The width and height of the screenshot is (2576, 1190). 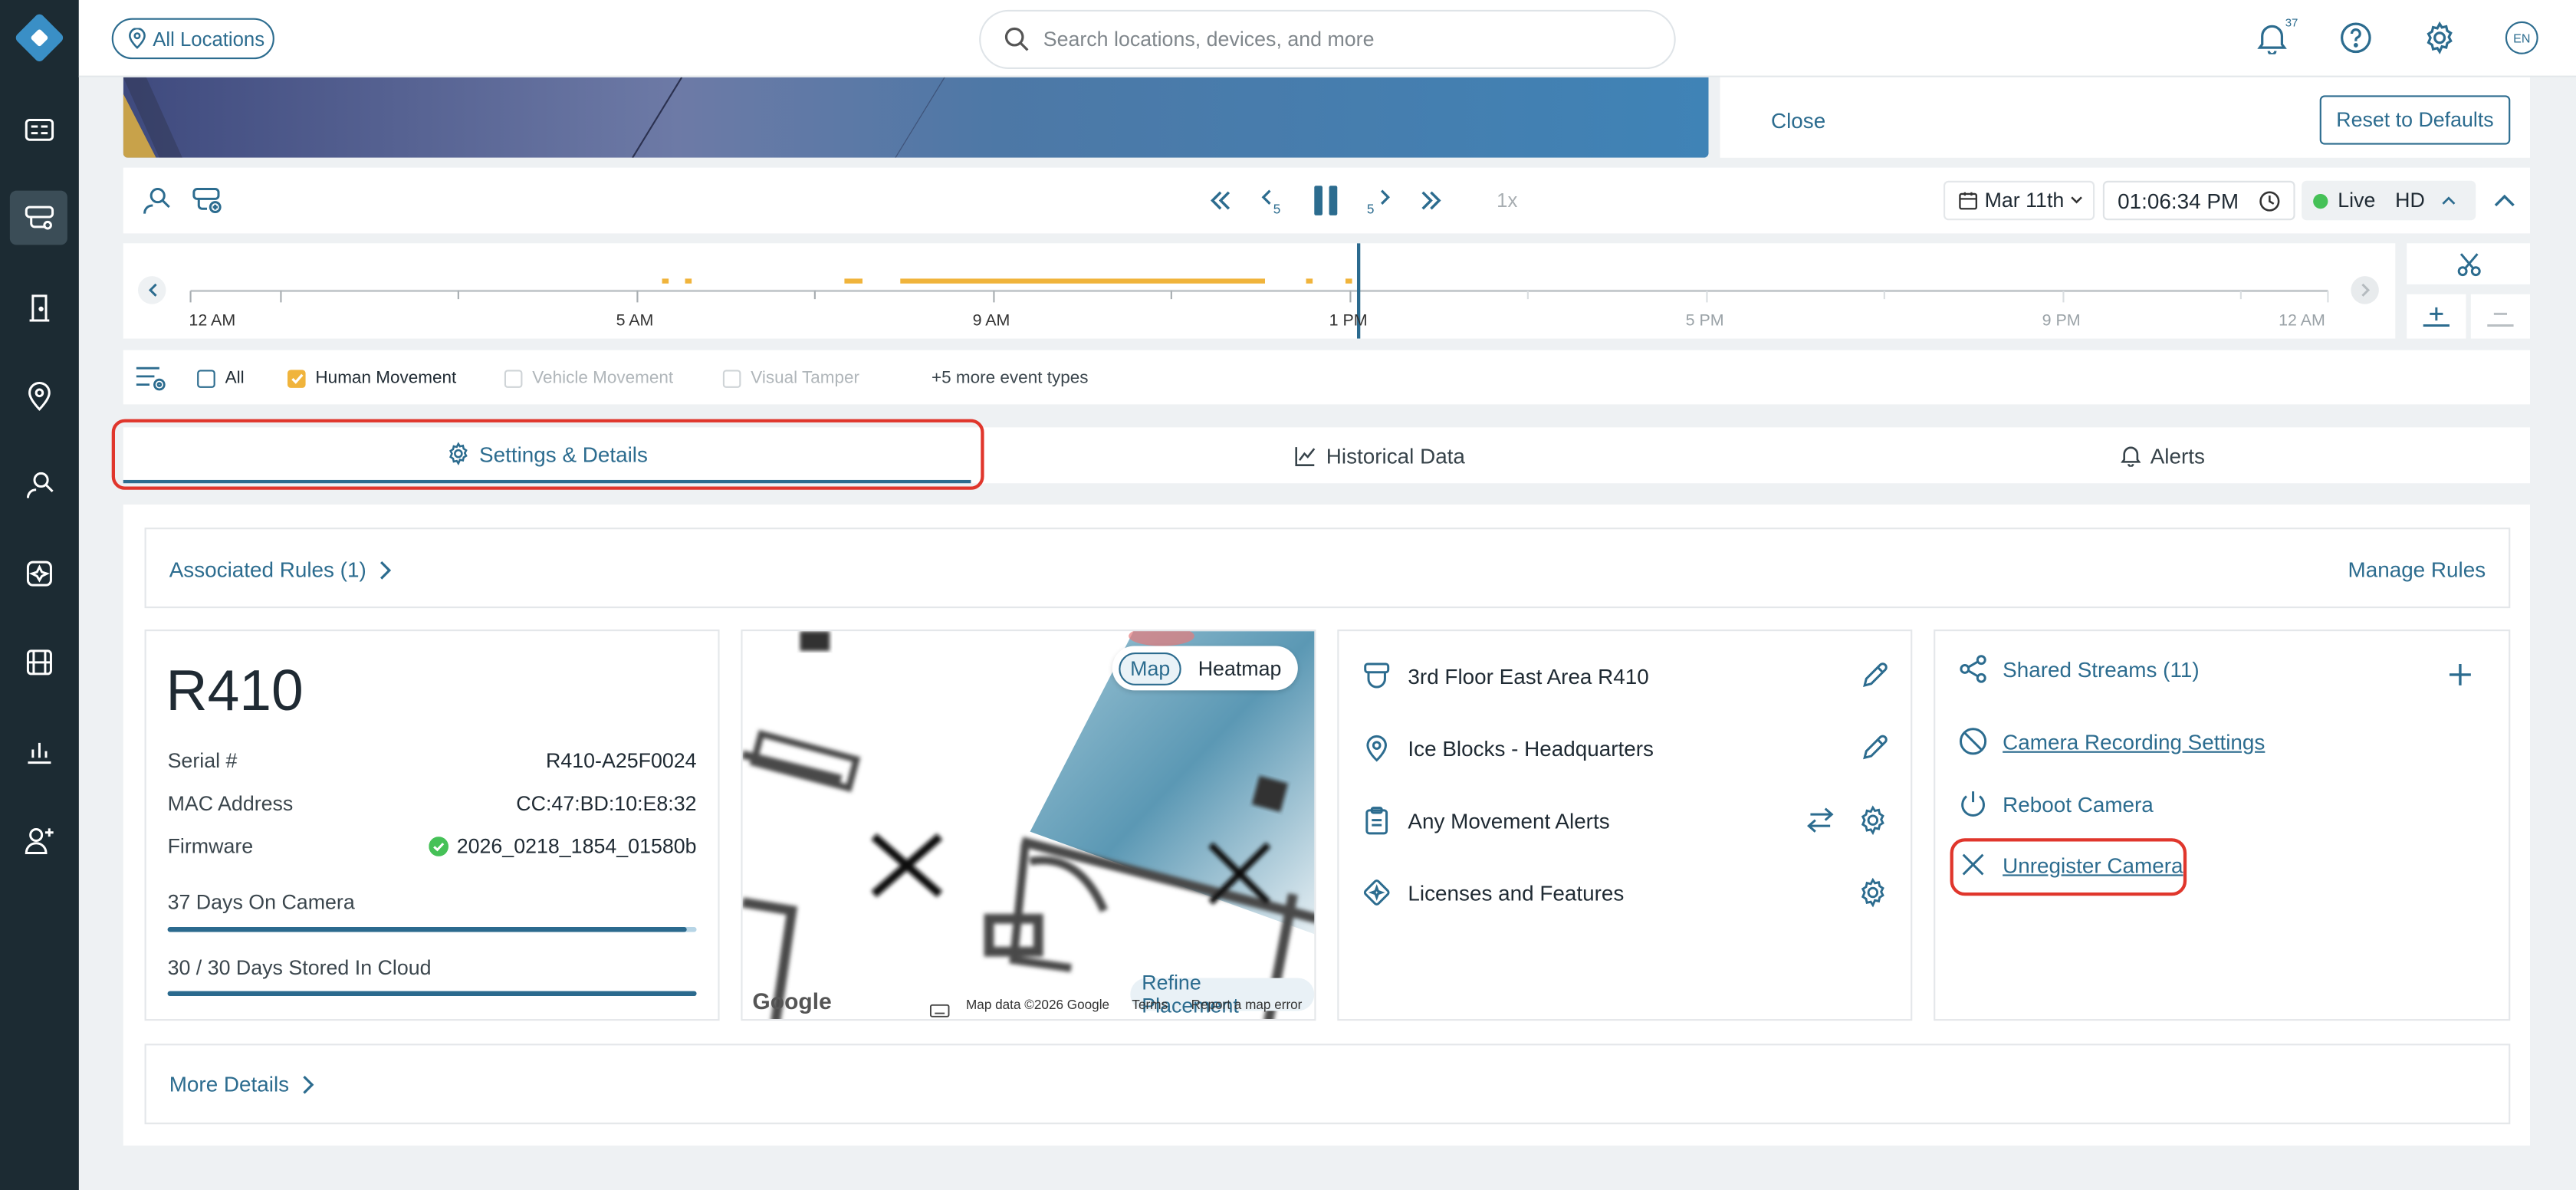 I want to click on person-search-icon, so click(x=156, y=201).